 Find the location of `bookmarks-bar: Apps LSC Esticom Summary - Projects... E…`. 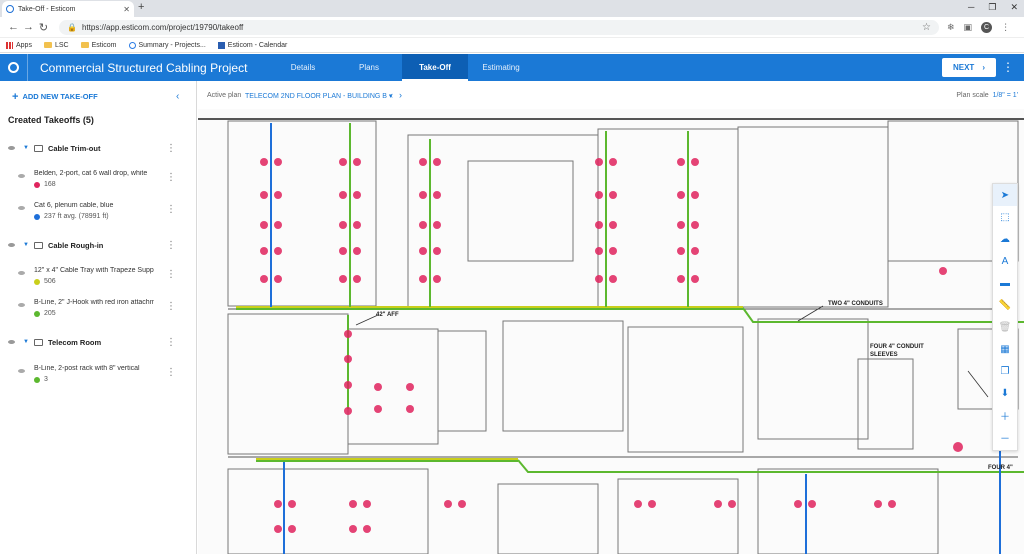

bookmarks-bar: Apps LSC Esticom Summary - Projects... E… is located at coordinates (512, 45).